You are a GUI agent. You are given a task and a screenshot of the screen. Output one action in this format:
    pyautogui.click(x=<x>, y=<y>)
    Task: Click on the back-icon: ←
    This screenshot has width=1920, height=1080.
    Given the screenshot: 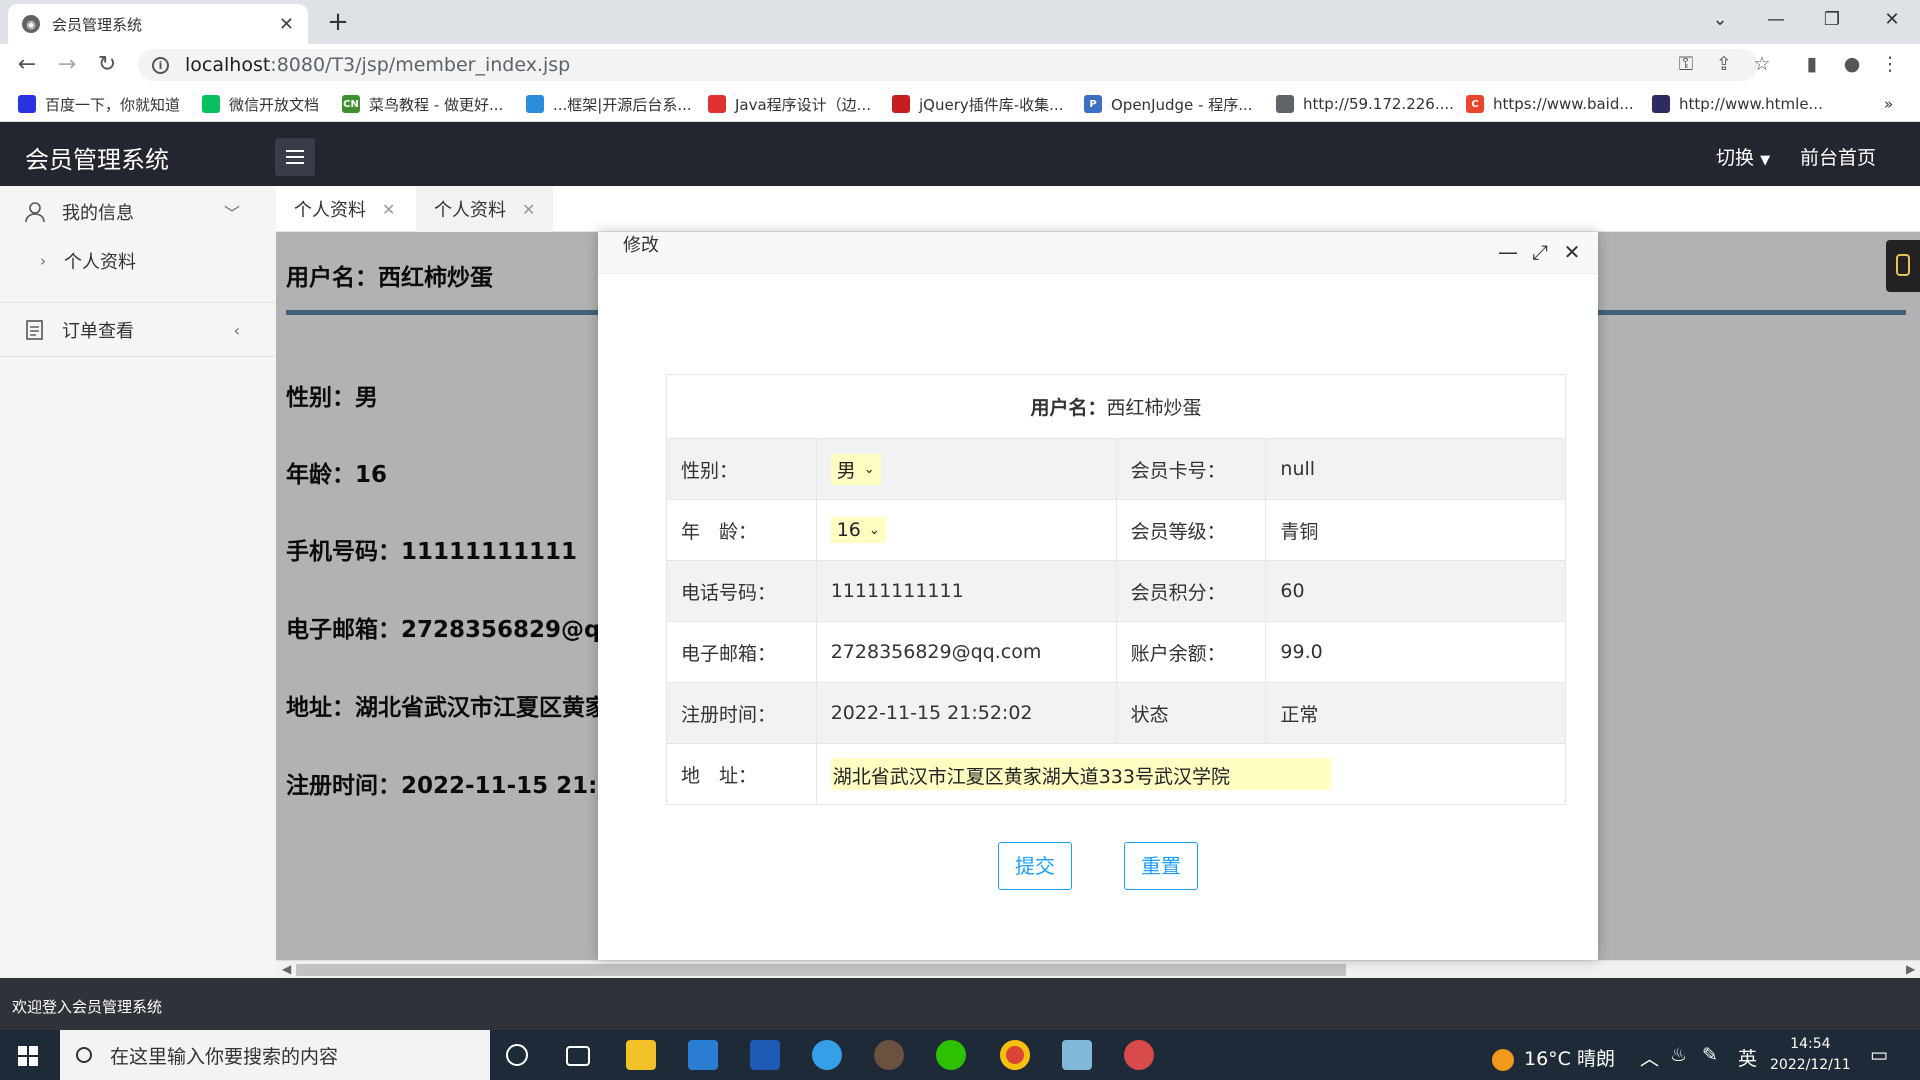 What is the action you would take?
    pyautogui.click(x=27, y=65)
    